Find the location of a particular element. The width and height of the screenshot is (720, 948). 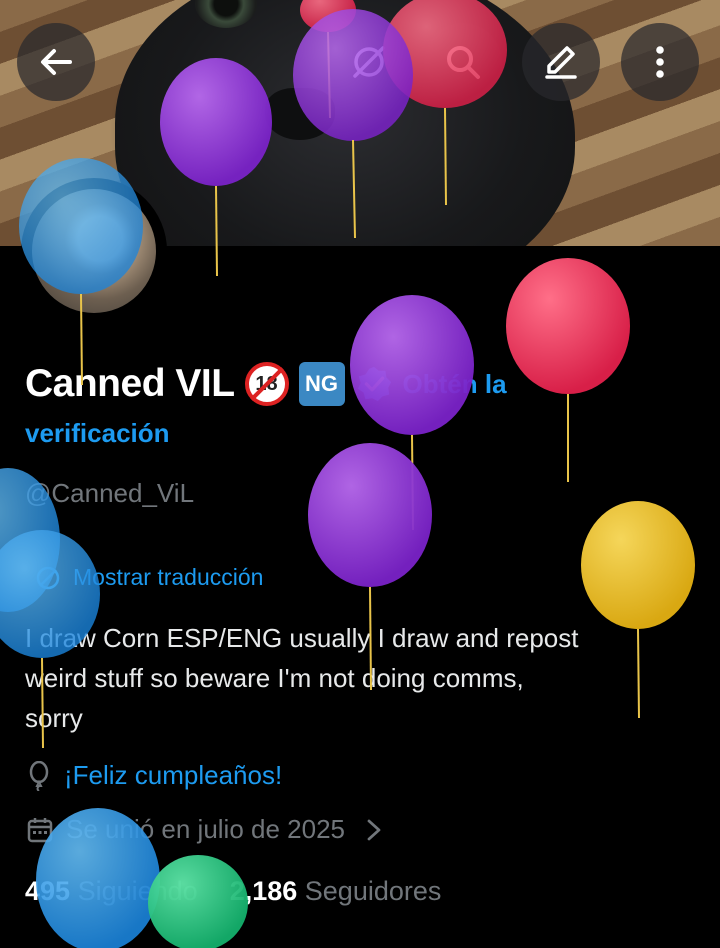

username-handle: @Canned_ViL is located at coordinates (110, 493).